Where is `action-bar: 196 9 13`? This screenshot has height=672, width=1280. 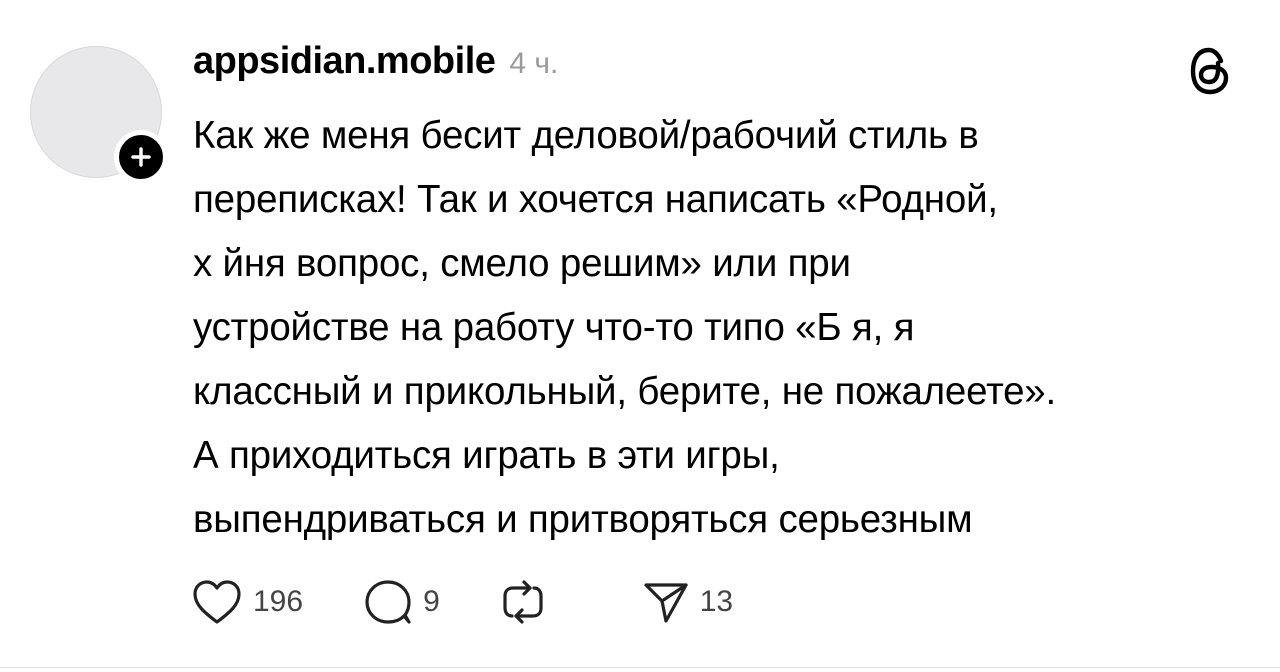
action-bar: 196 9 13 is located at coordinates (492, 602).